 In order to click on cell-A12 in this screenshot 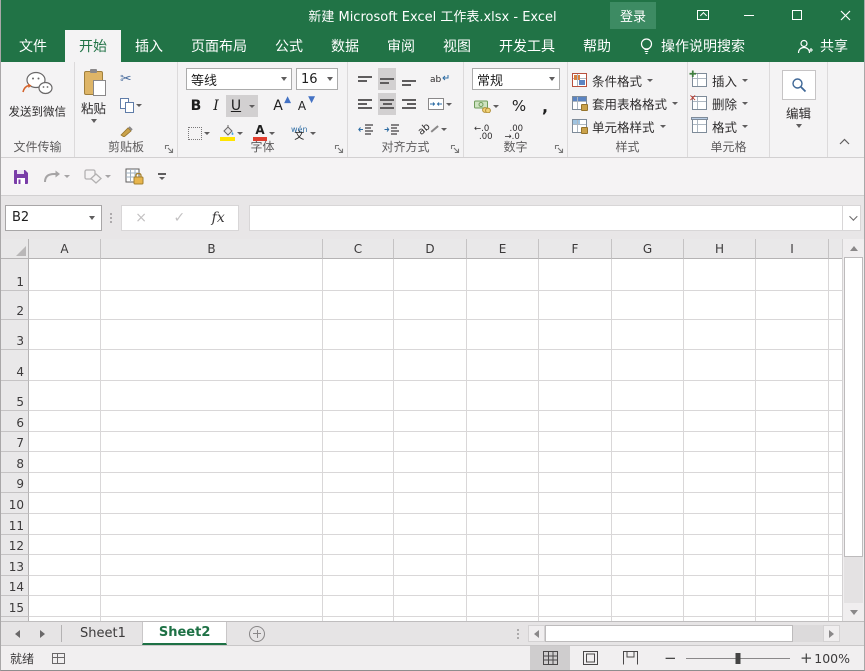, I will do `click(65, 545)`.